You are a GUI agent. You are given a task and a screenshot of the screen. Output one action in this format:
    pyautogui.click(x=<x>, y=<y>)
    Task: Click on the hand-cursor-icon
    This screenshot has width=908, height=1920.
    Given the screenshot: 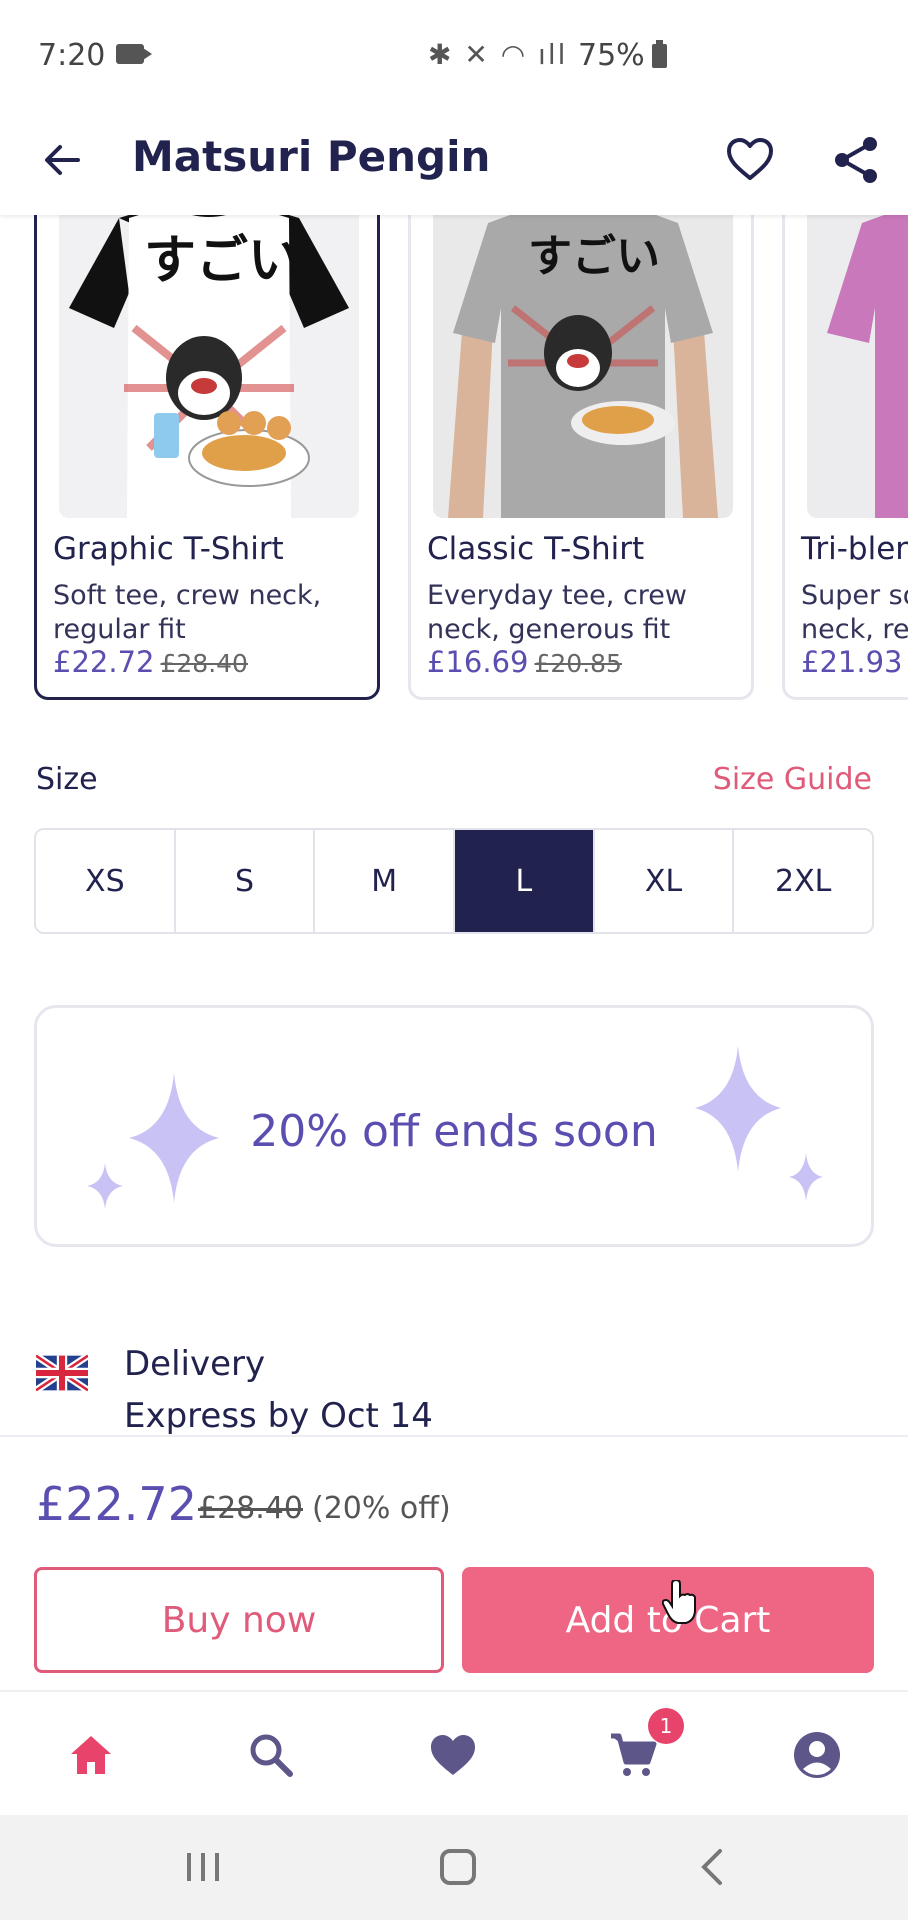 What is the action you would take?
    pyautogui.click(x=679, y=1602)
    